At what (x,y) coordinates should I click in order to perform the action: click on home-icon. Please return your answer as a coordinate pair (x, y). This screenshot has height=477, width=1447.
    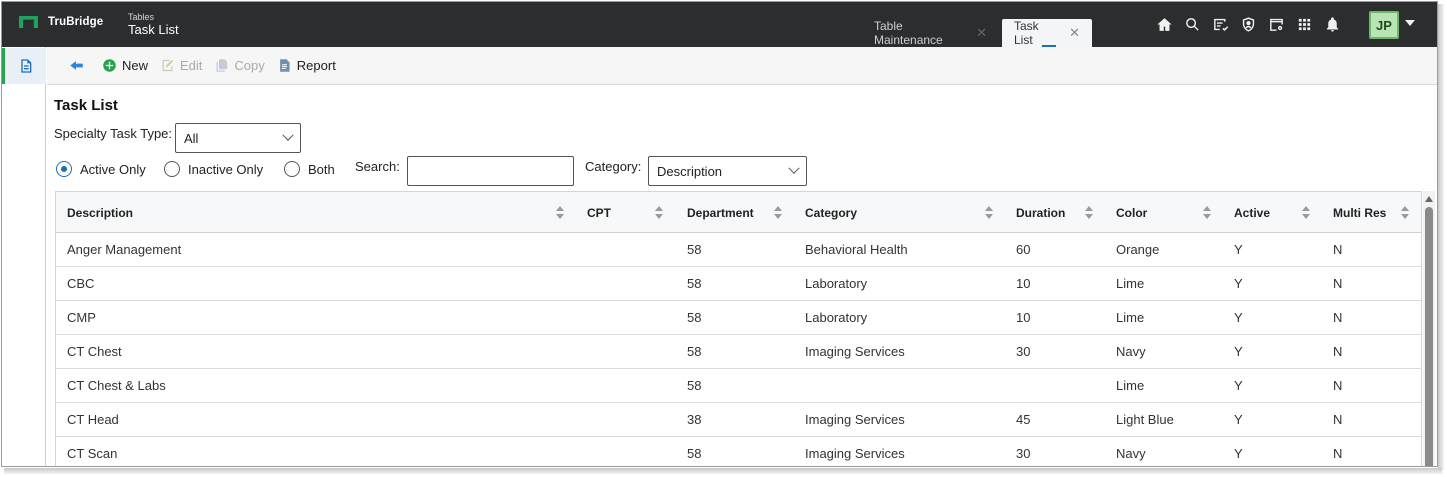
    Looking at the image, I should click on (1164, 24).